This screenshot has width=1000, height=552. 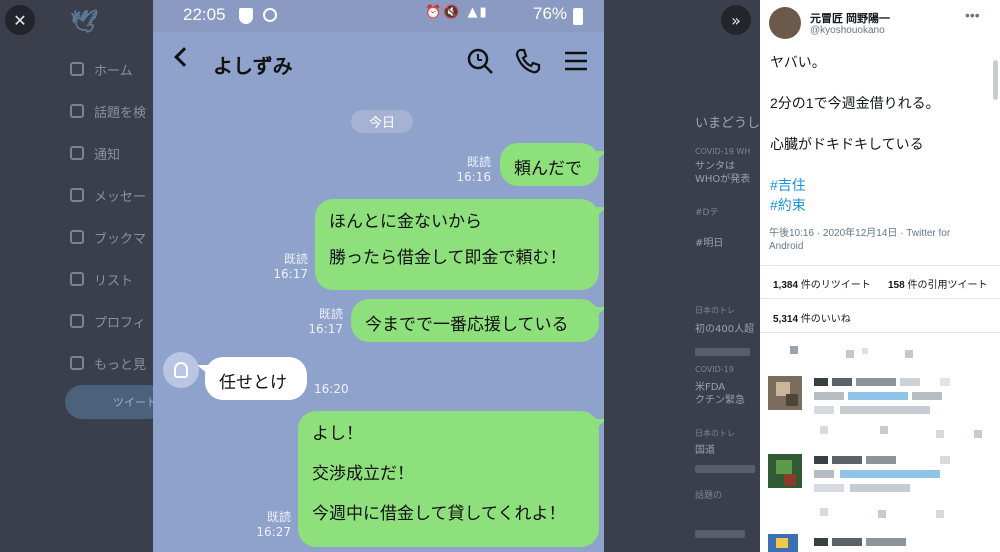 I want to click on bg-nav-notifications: 通知, so click(x=95, y=153).